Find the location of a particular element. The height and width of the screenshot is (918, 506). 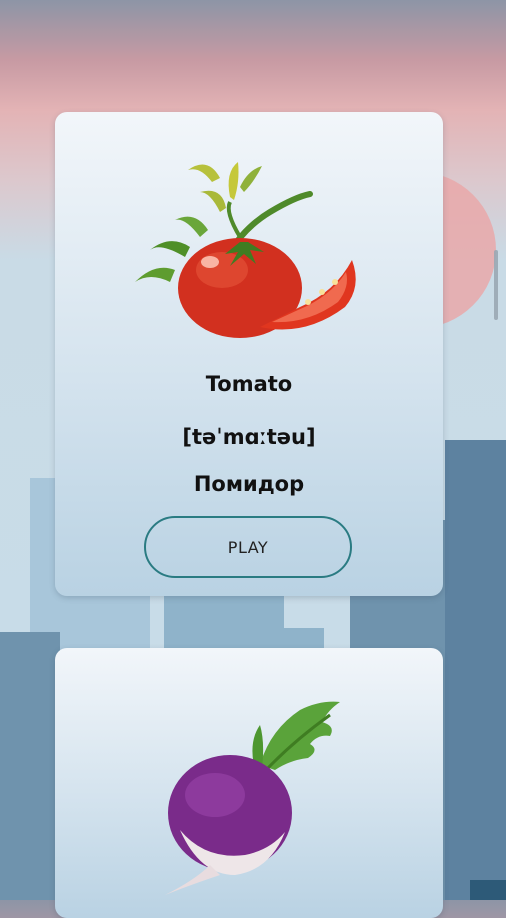

tomato-icon is located at coordinates (245, 250).